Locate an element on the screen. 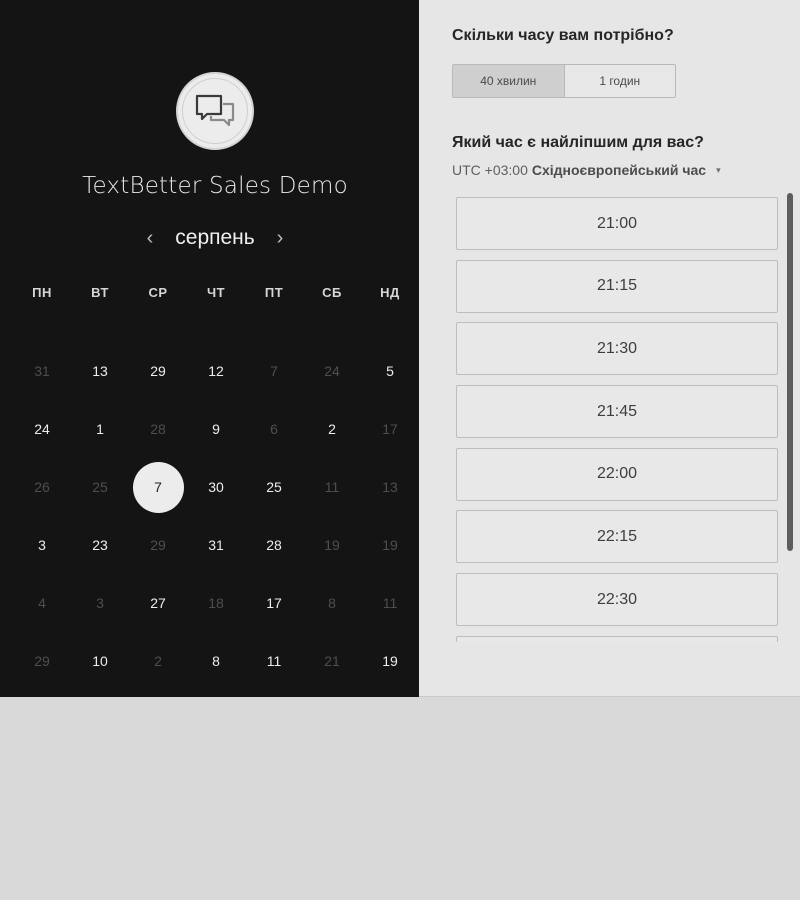 The height and width of the screenshot is (900, 800). calendar-week: 4 3 27 18 17 8 11 is located at coordinates (216, 603).